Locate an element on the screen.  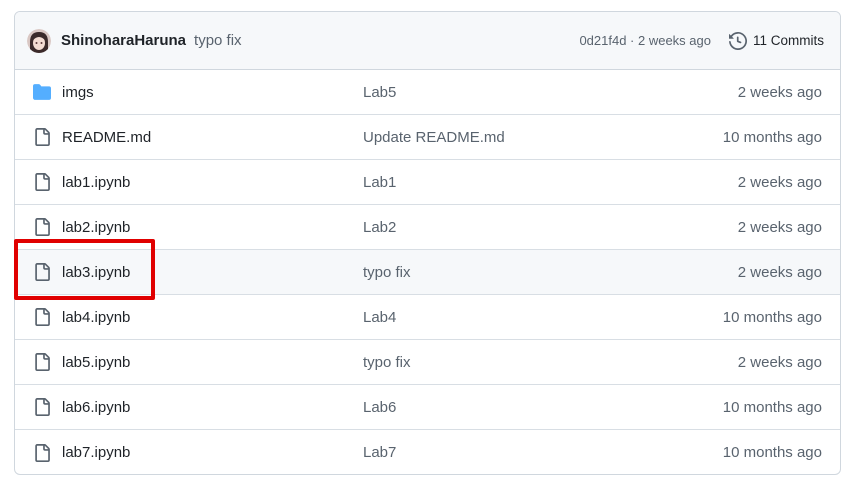
file-row: lab6.ipynb Lab6 10 months ago is located at coordinates (427, 407).